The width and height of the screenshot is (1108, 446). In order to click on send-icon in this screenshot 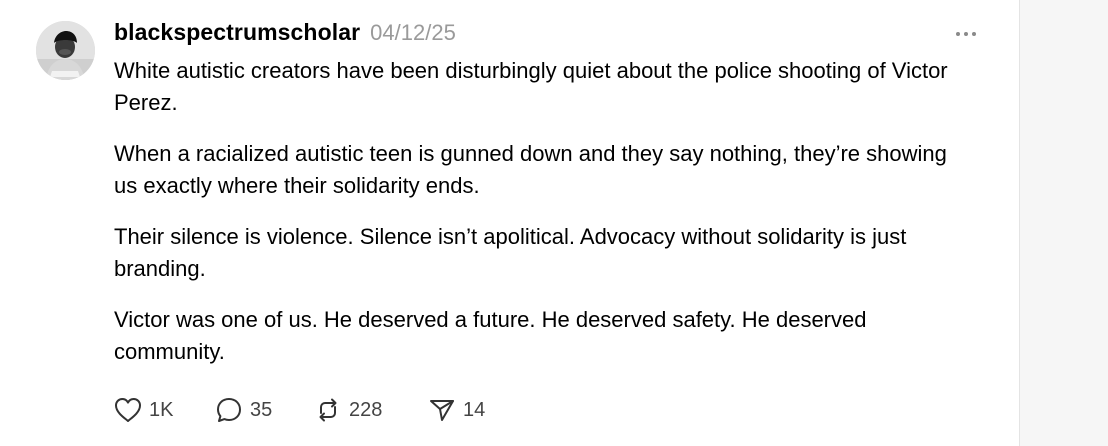, I will do `click(442, 410)`.